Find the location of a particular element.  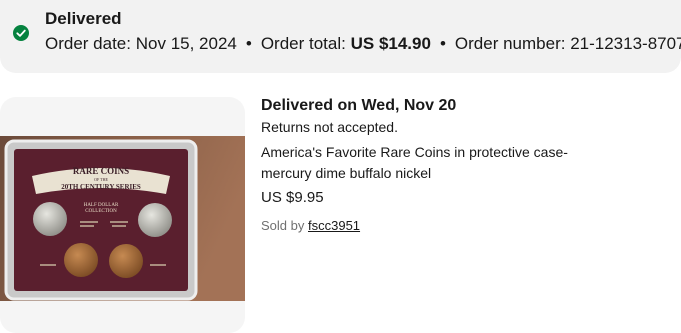

seller-info: Sold by fscc3951 is located at coordinates (310, 225).